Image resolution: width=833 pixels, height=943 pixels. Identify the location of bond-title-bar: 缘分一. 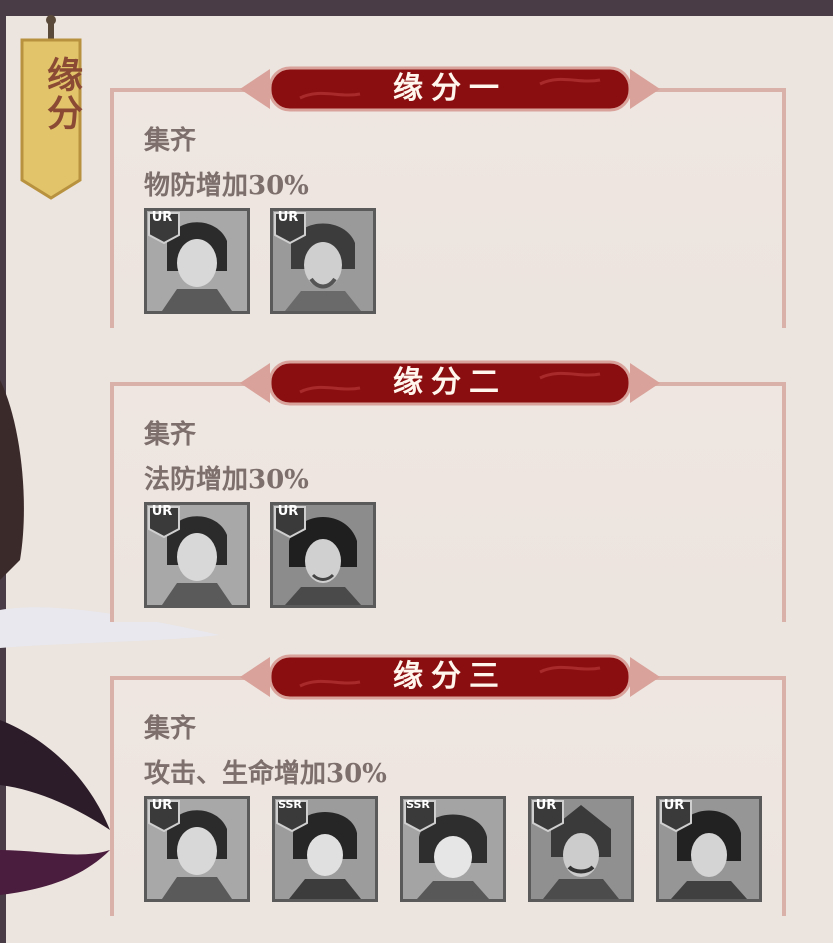
(450, 89).